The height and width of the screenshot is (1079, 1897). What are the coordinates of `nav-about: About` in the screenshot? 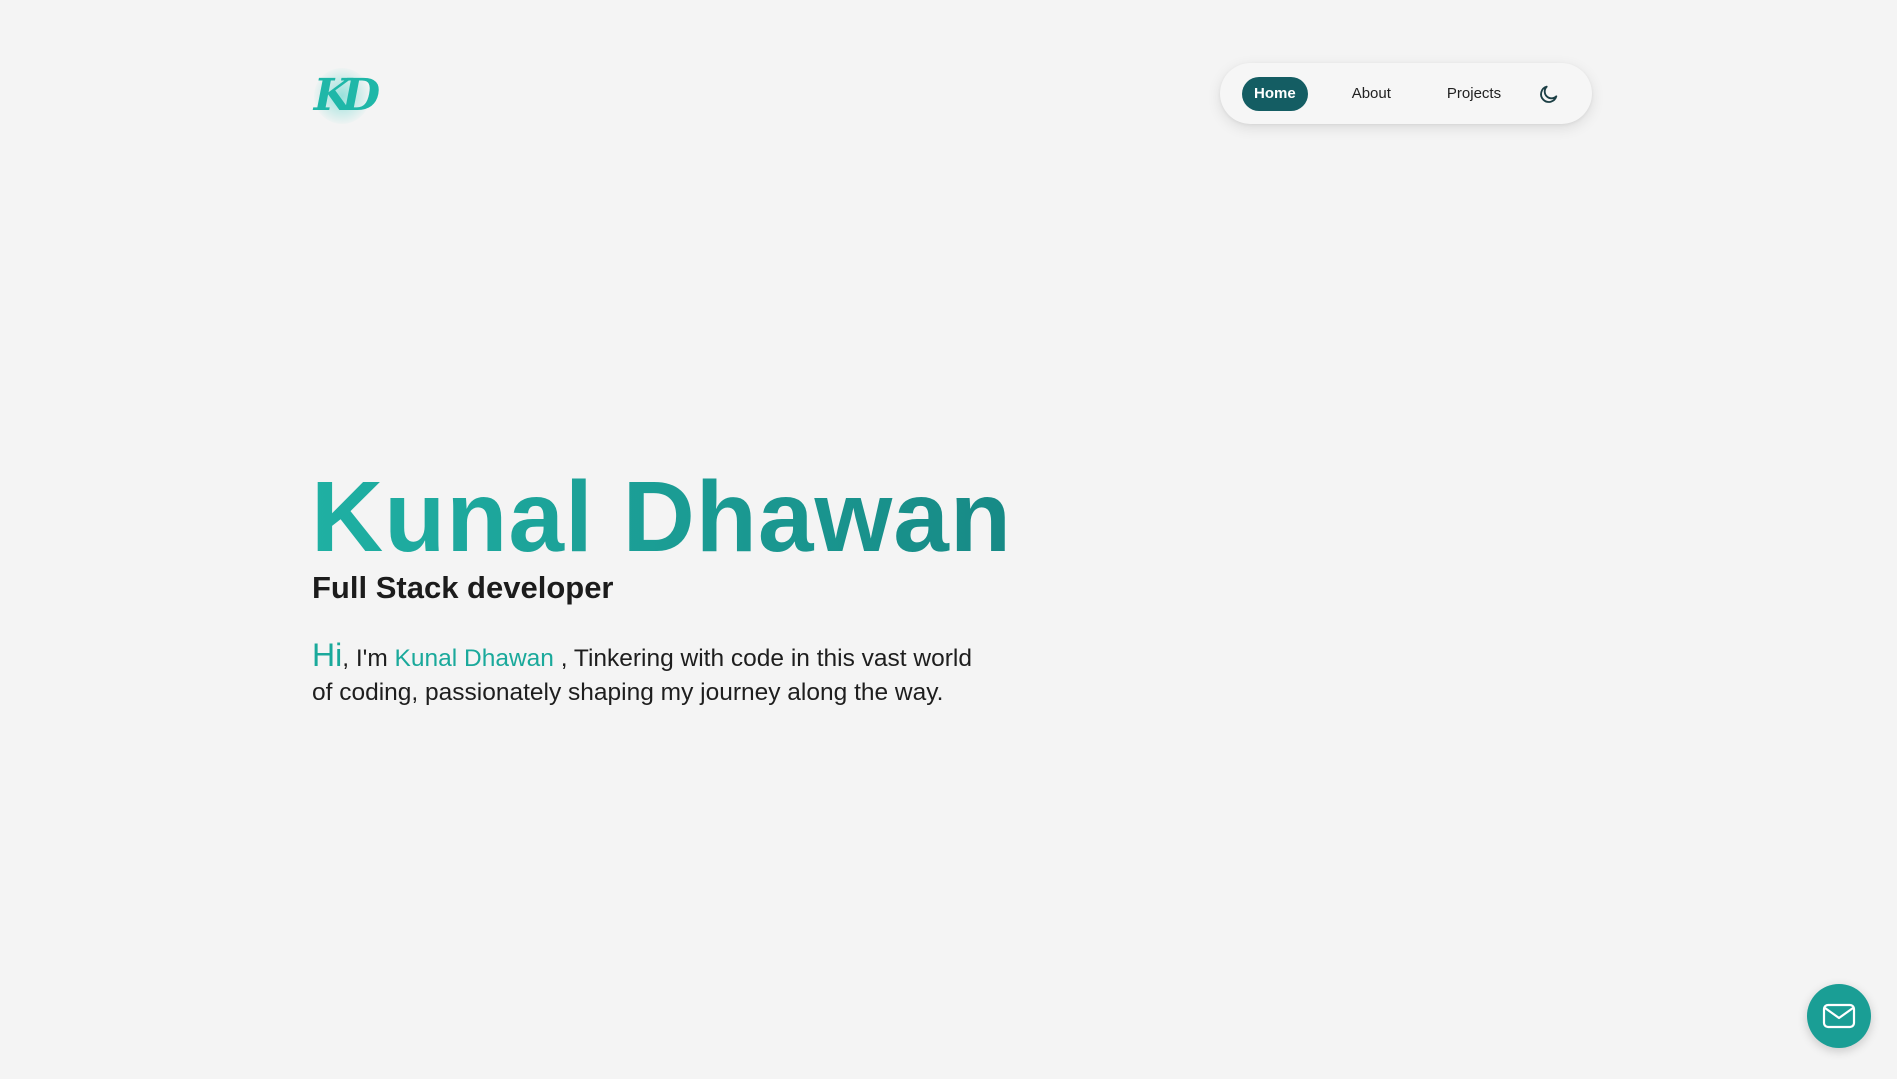 It's located at (1371, 94).